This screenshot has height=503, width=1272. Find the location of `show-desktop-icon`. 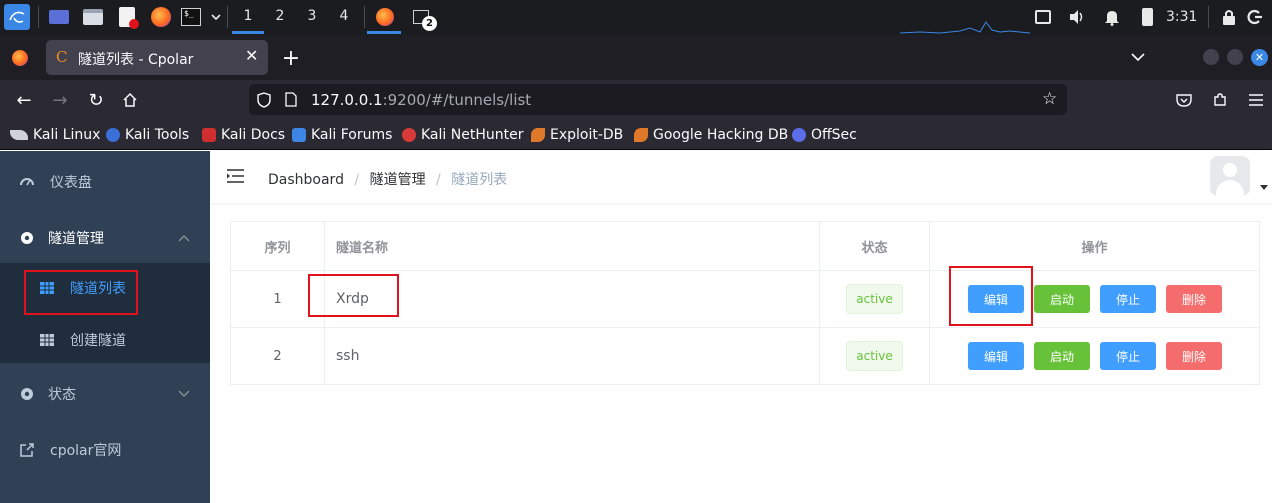

show-desktop-icon is located at coordinates (59, 17).